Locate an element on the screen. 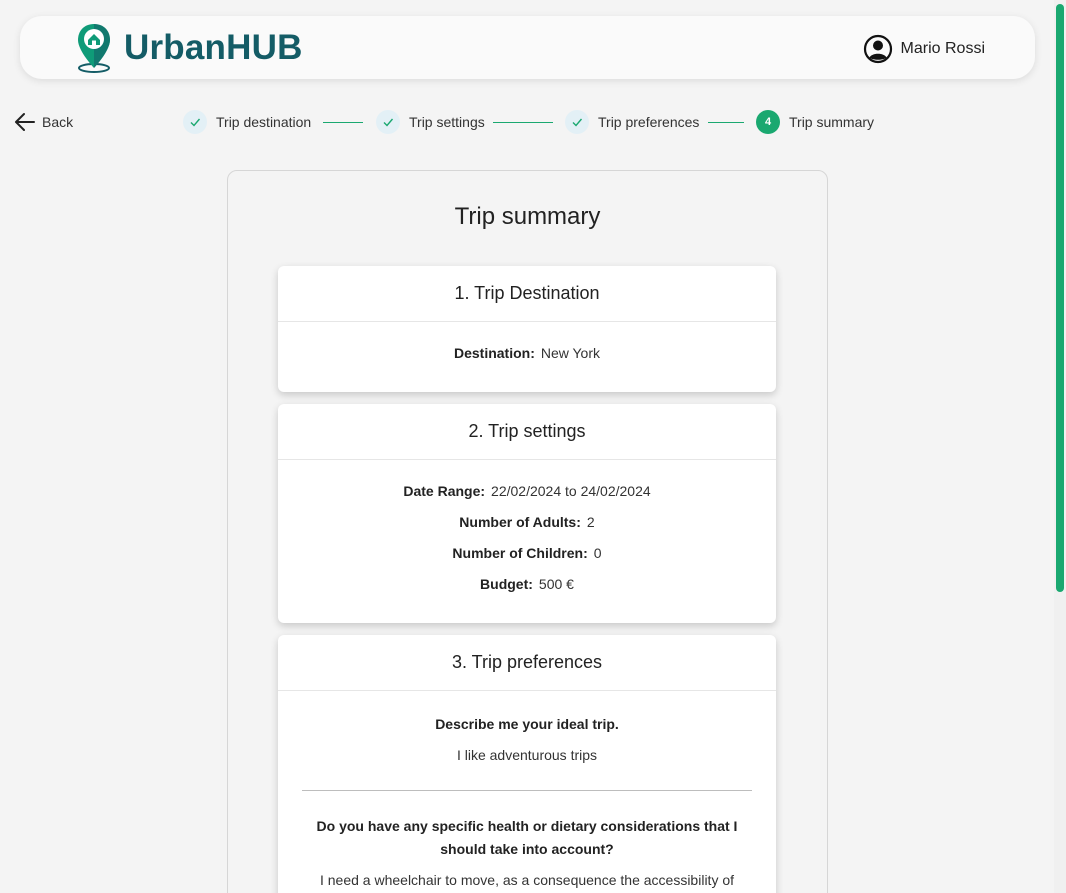  card-title: 1. Trip Destination is located at coordinates (527, 294).